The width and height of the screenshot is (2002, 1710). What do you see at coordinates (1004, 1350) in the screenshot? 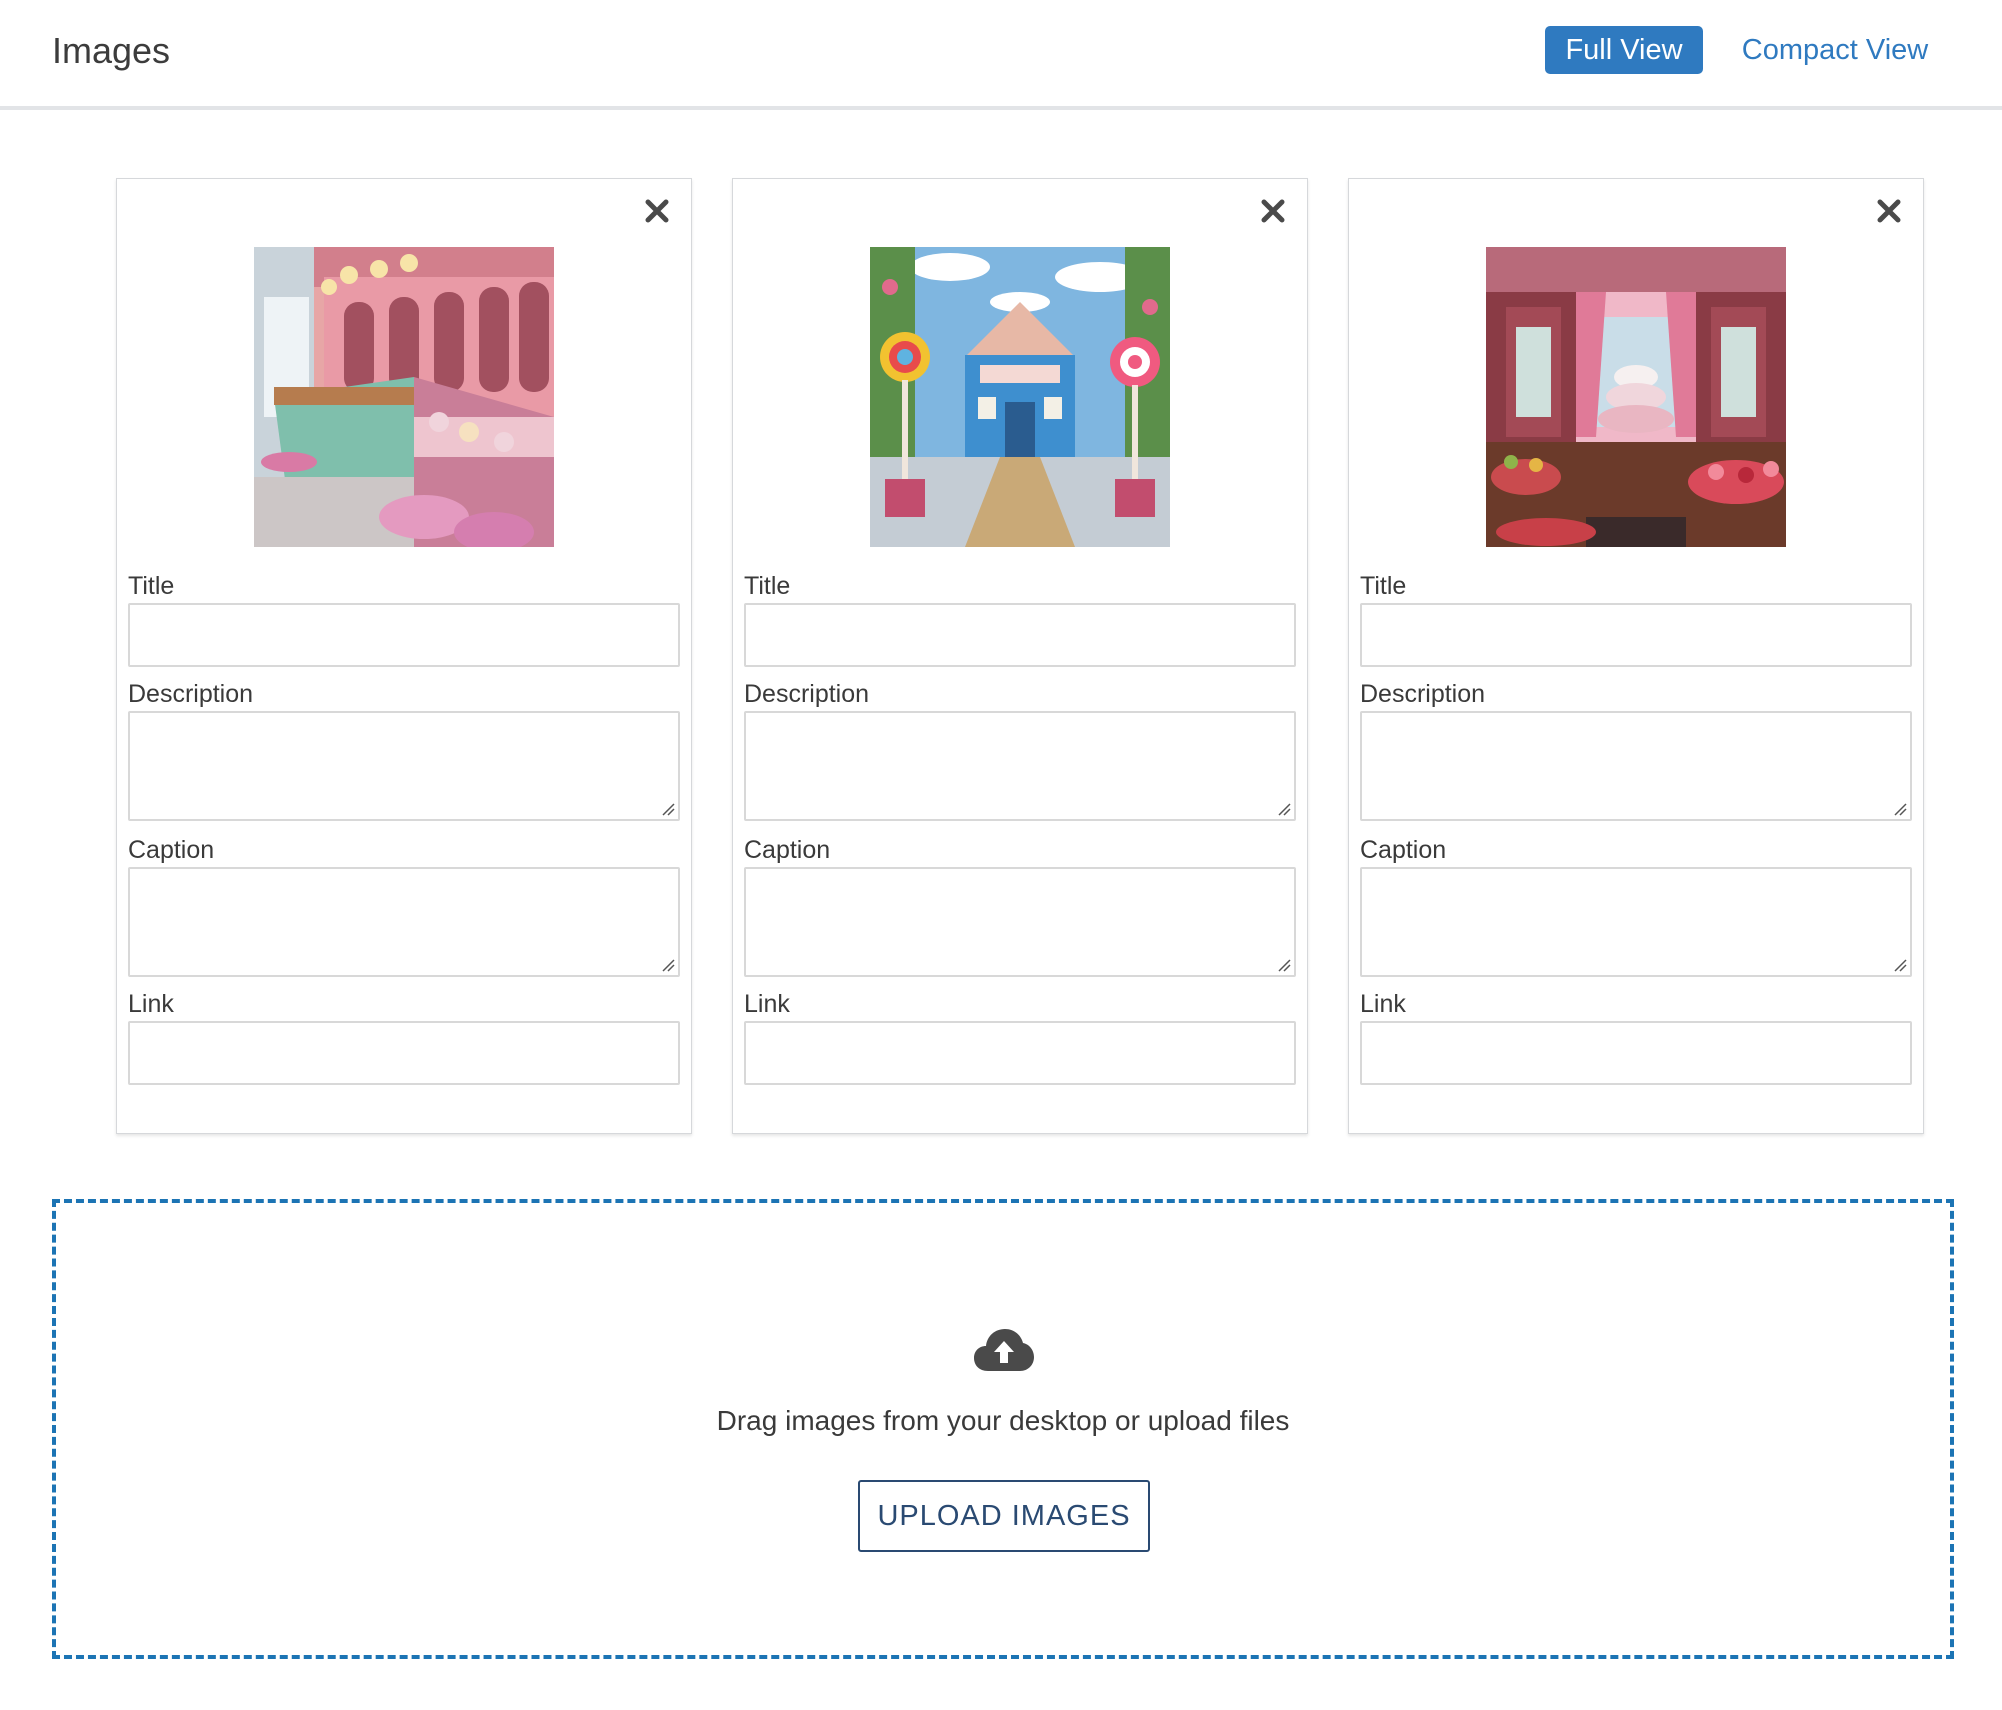
I see `cloud-upload-icon` at bounding box center [1004, 1350].